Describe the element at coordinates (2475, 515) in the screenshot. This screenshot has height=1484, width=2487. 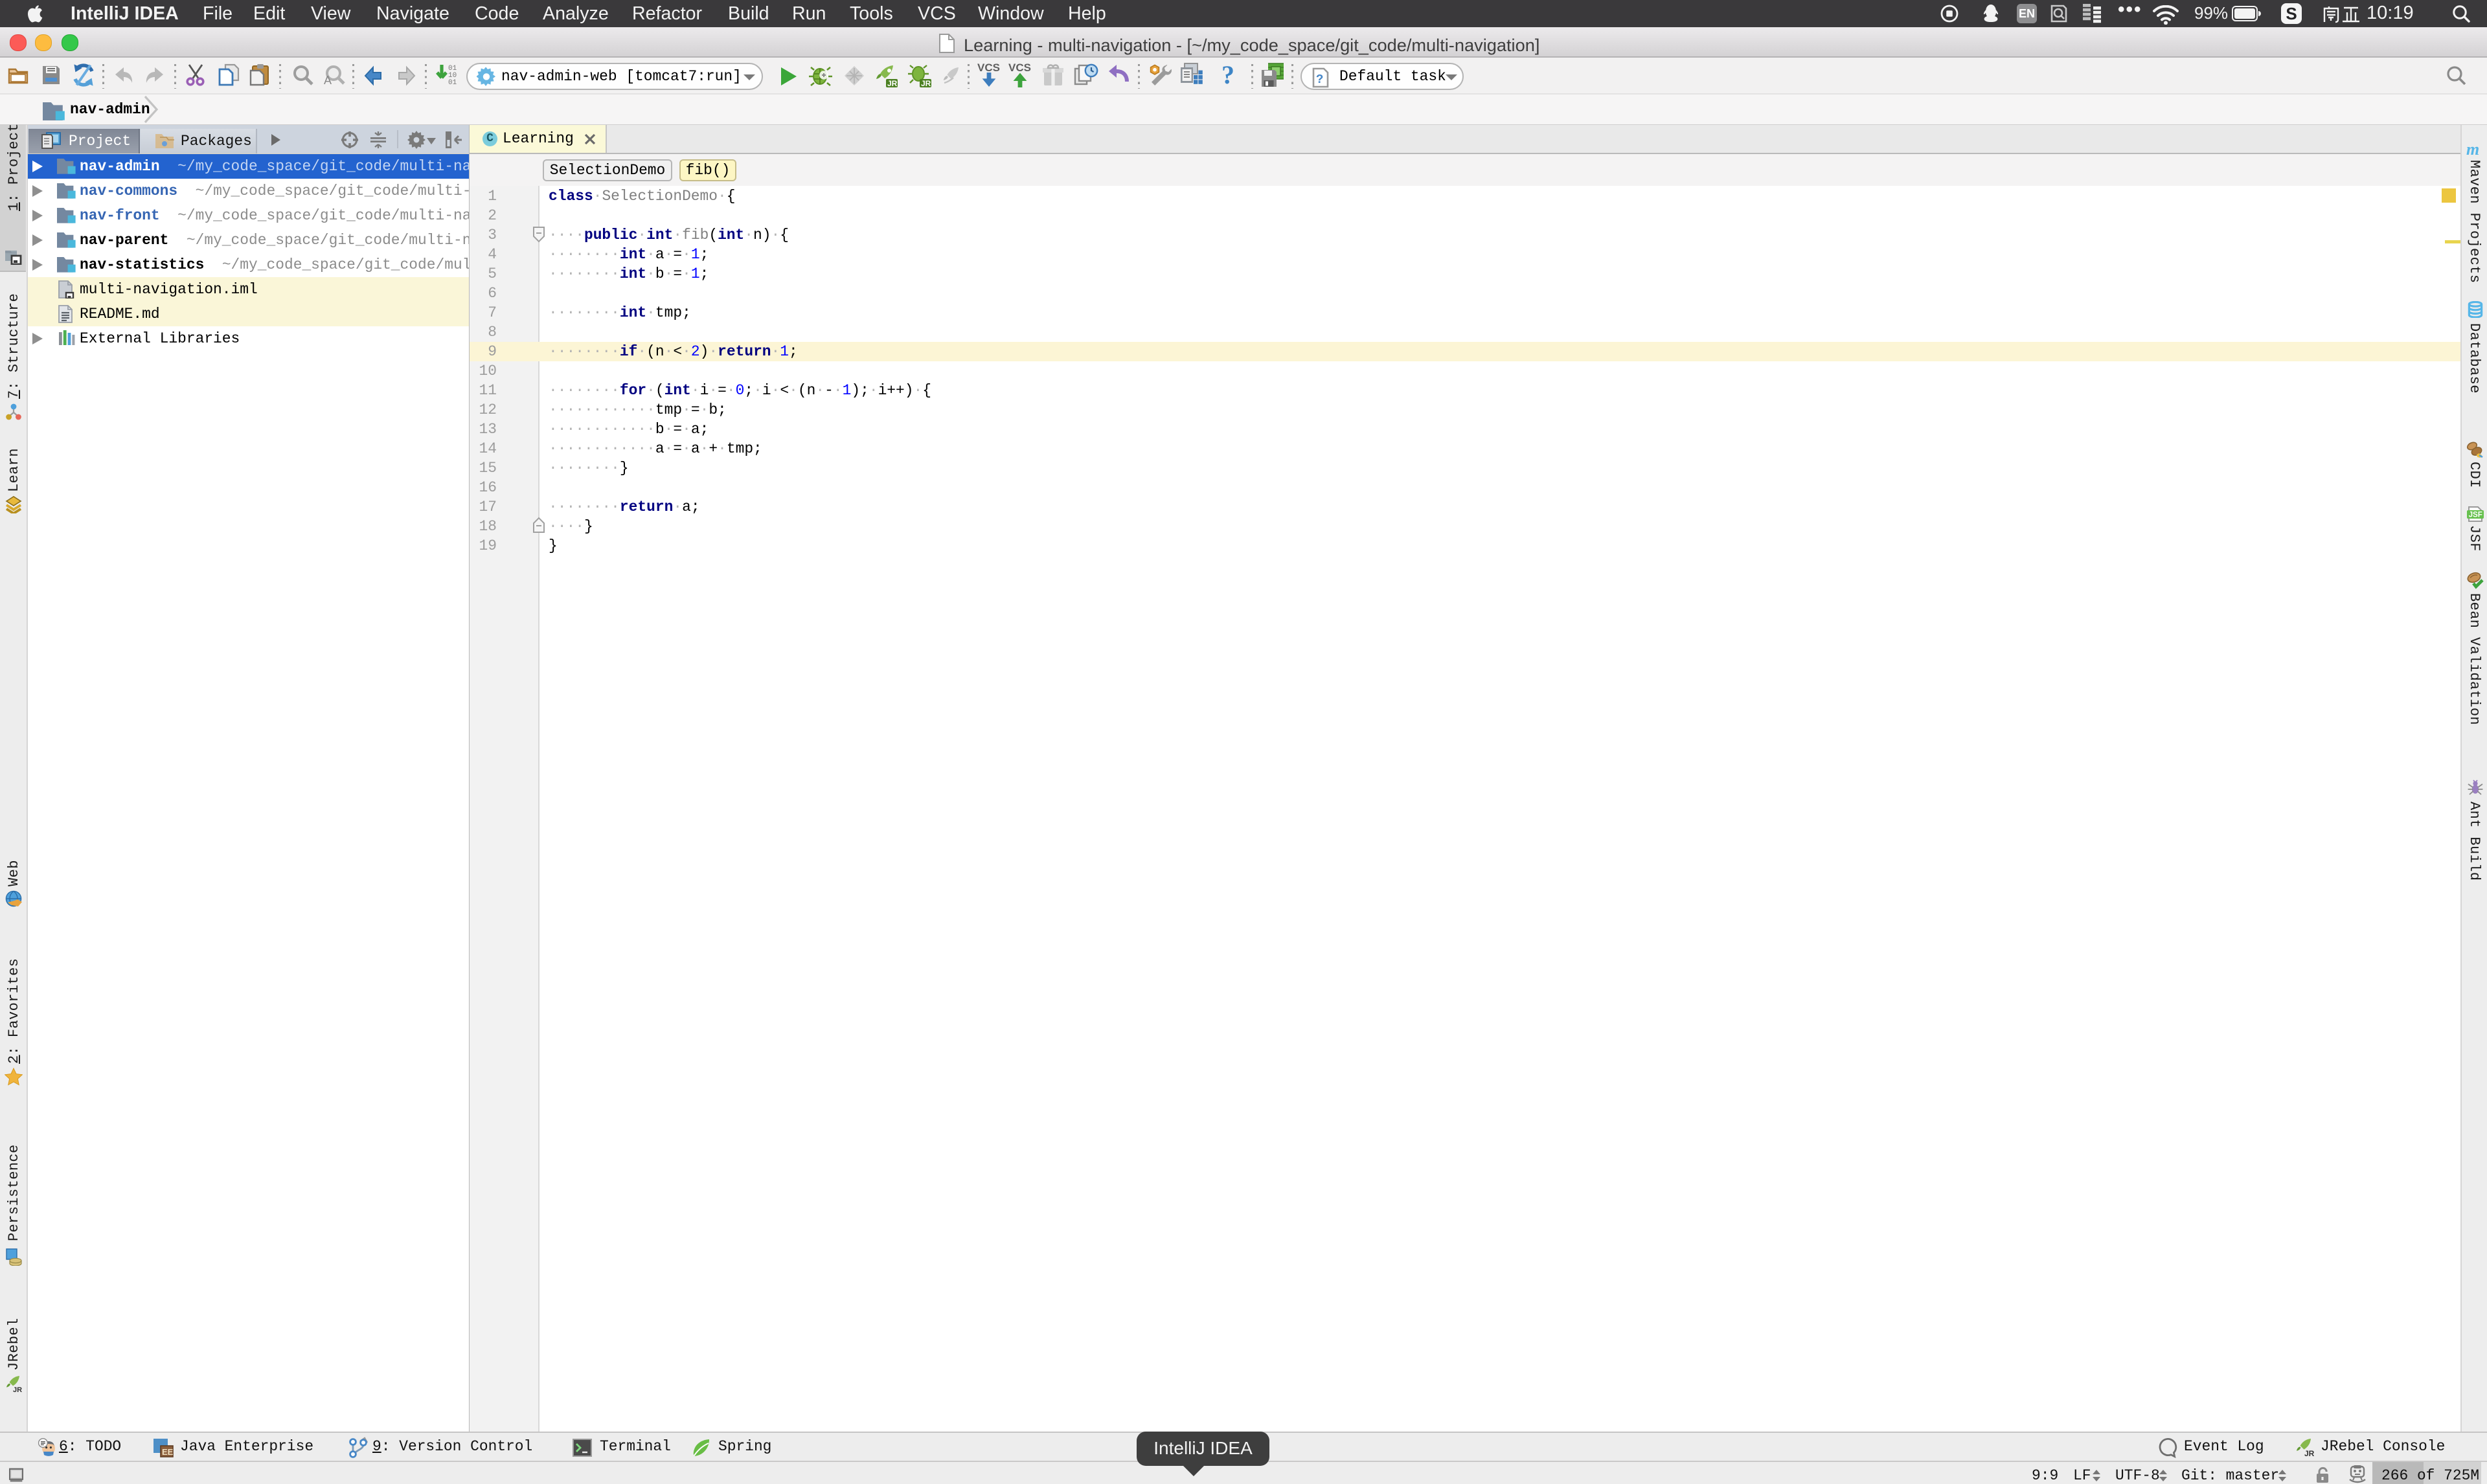
I see `svg-text: JSF` at that location.